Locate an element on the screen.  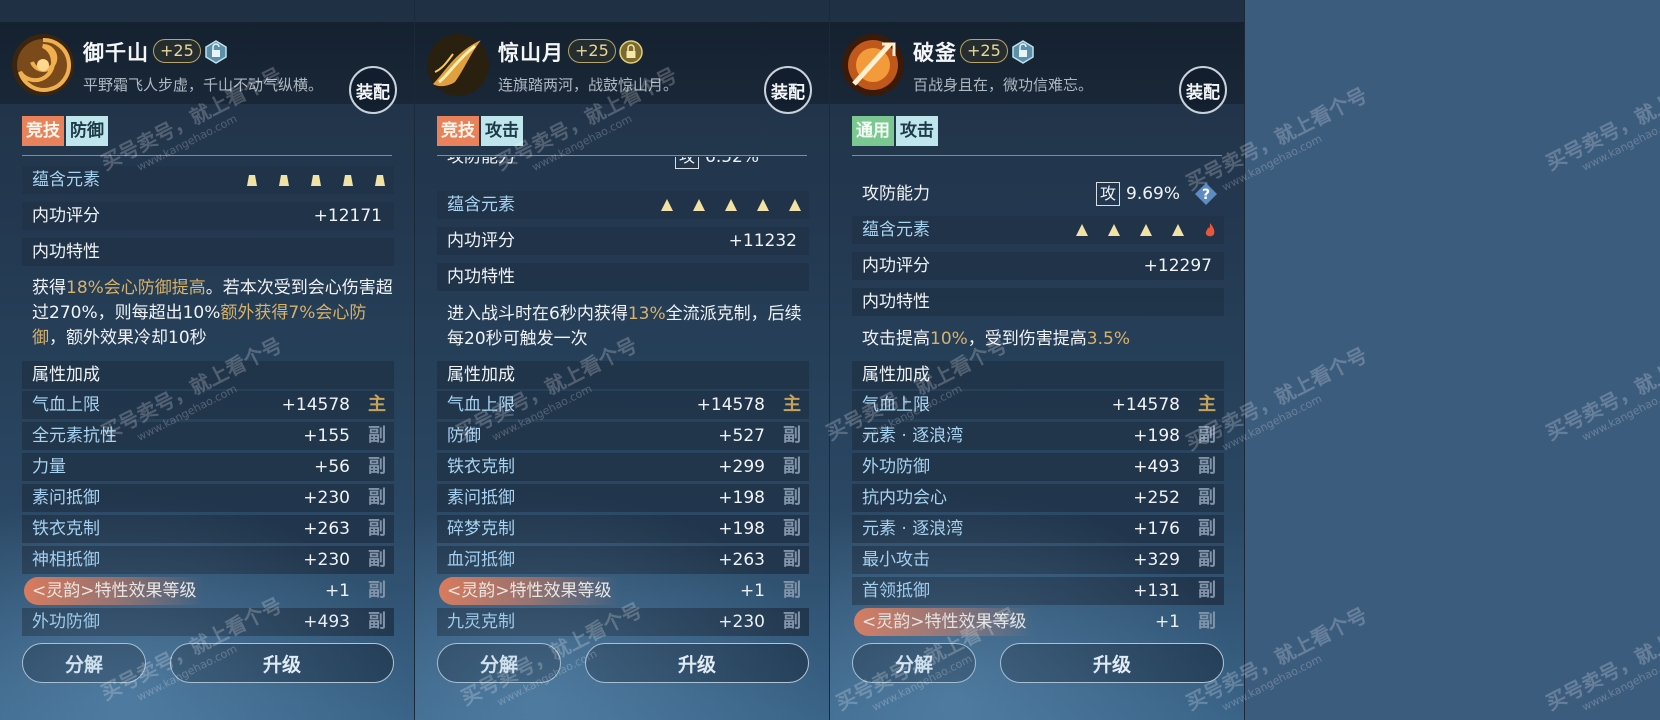
lock-icon is located at coordinates (631, 52).